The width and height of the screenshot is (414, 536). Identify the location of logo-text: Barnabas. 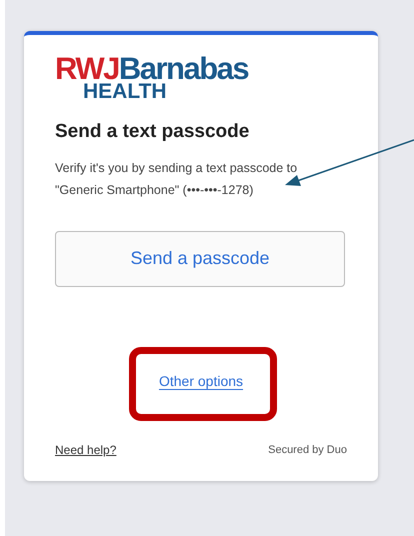
(183, 68).